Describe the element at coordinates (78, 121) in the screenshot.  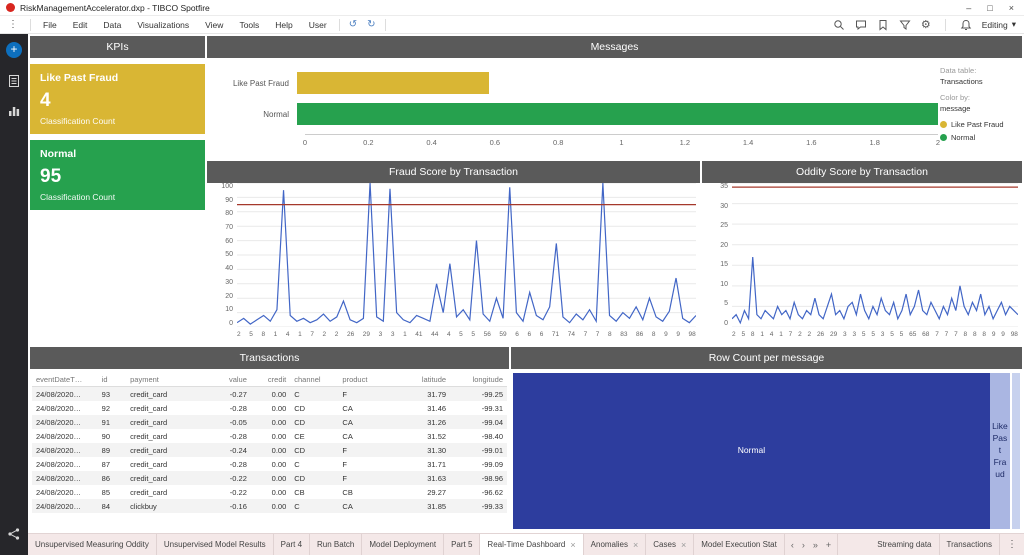
I see `kpi-sublabel: Classification Count` at that location.